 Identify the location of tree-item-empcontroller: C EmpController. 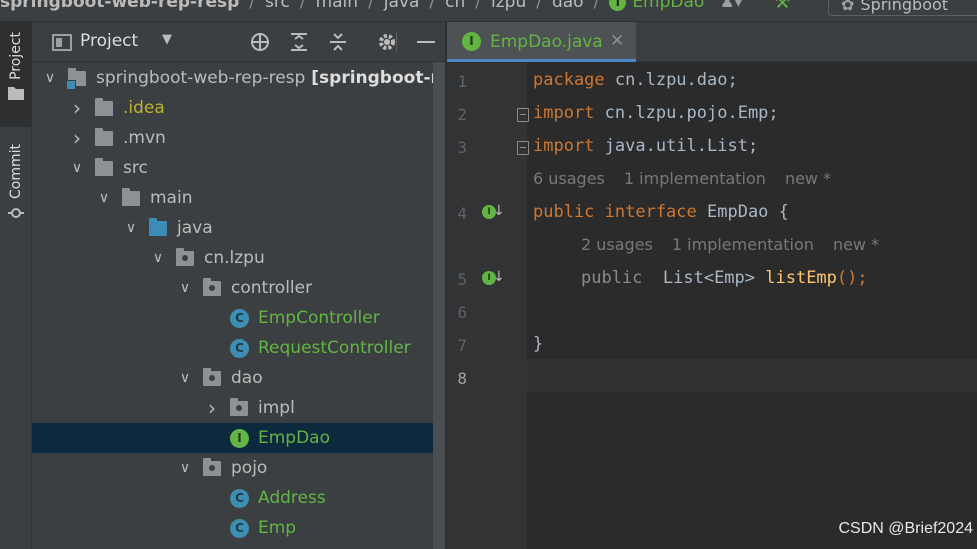
(238, 318).